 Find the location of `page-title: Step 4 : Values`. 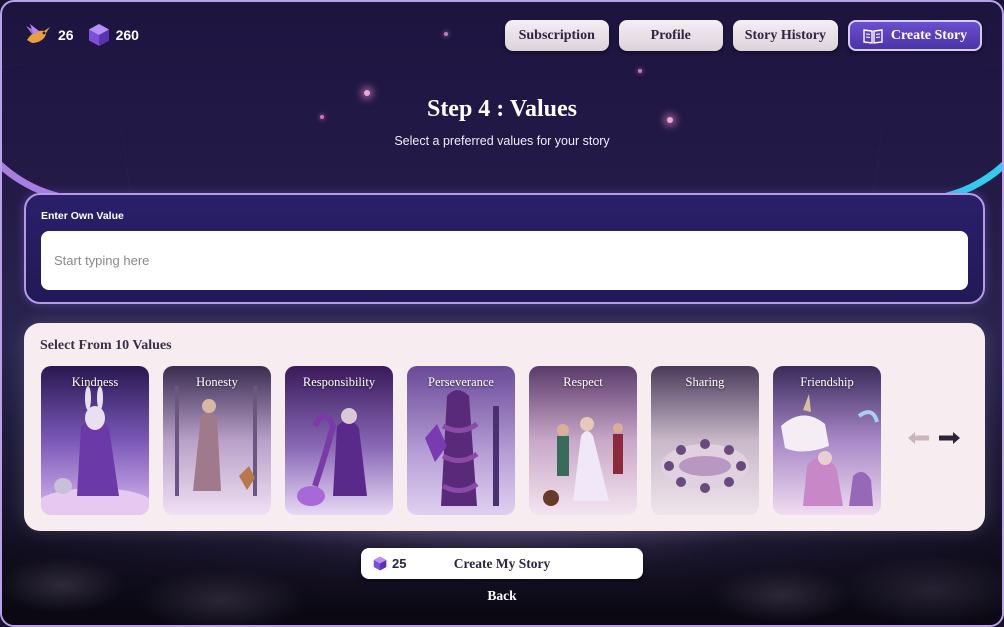

page-title: Step 4 : Values is located at coordinates (502, 109).